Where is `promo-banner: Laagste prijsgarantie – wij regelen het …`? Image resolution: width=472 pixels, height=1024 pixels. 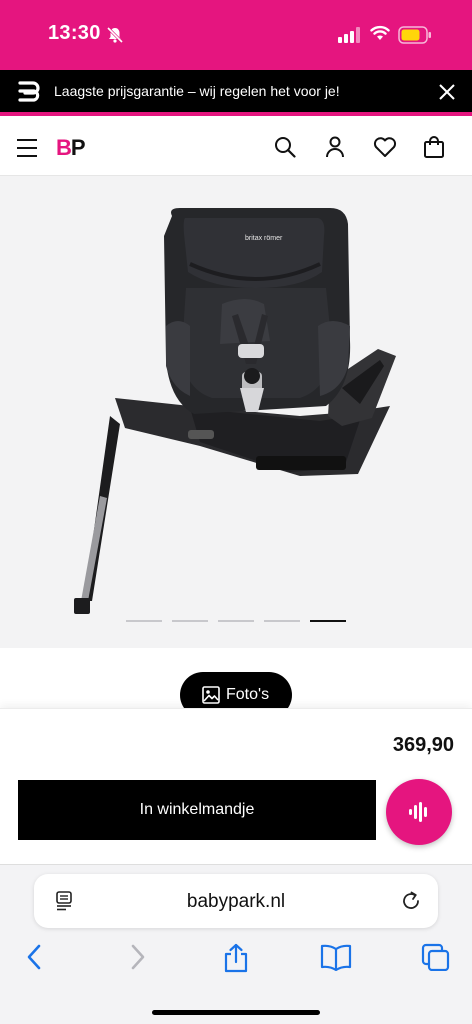
promo-banner: Laagste prijsgarantie – wij regelen het … is located at coordinates (236, 93).